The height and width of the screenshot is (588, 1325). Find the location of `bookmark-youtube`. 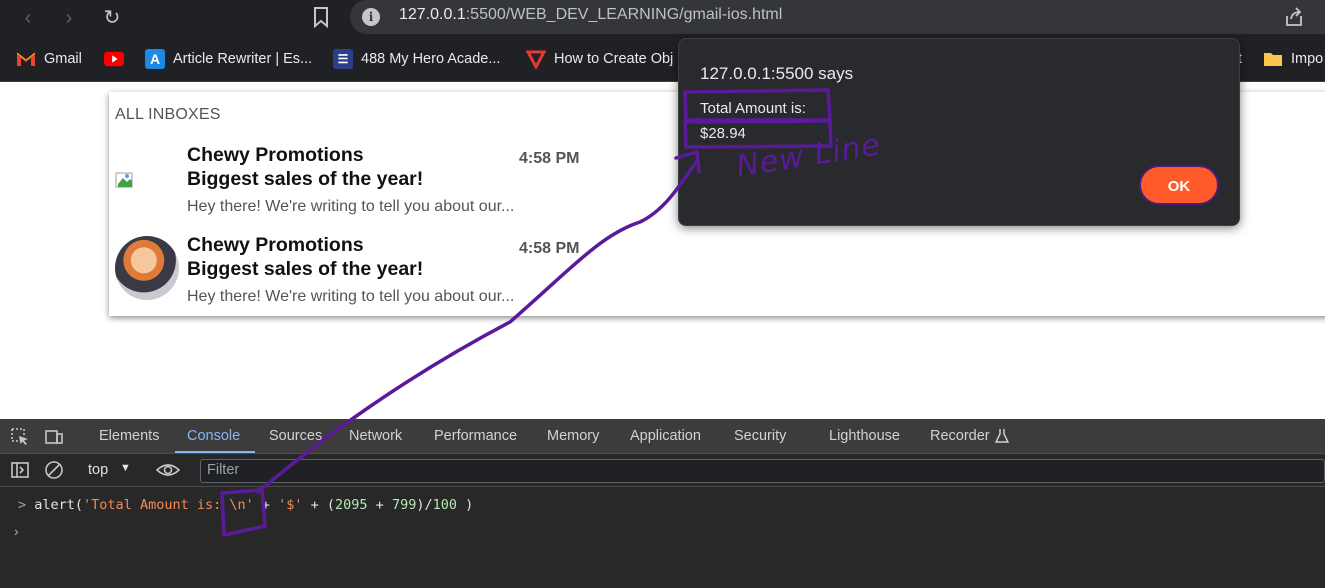

bookmark-youtube is located at coordinates (114, 59).